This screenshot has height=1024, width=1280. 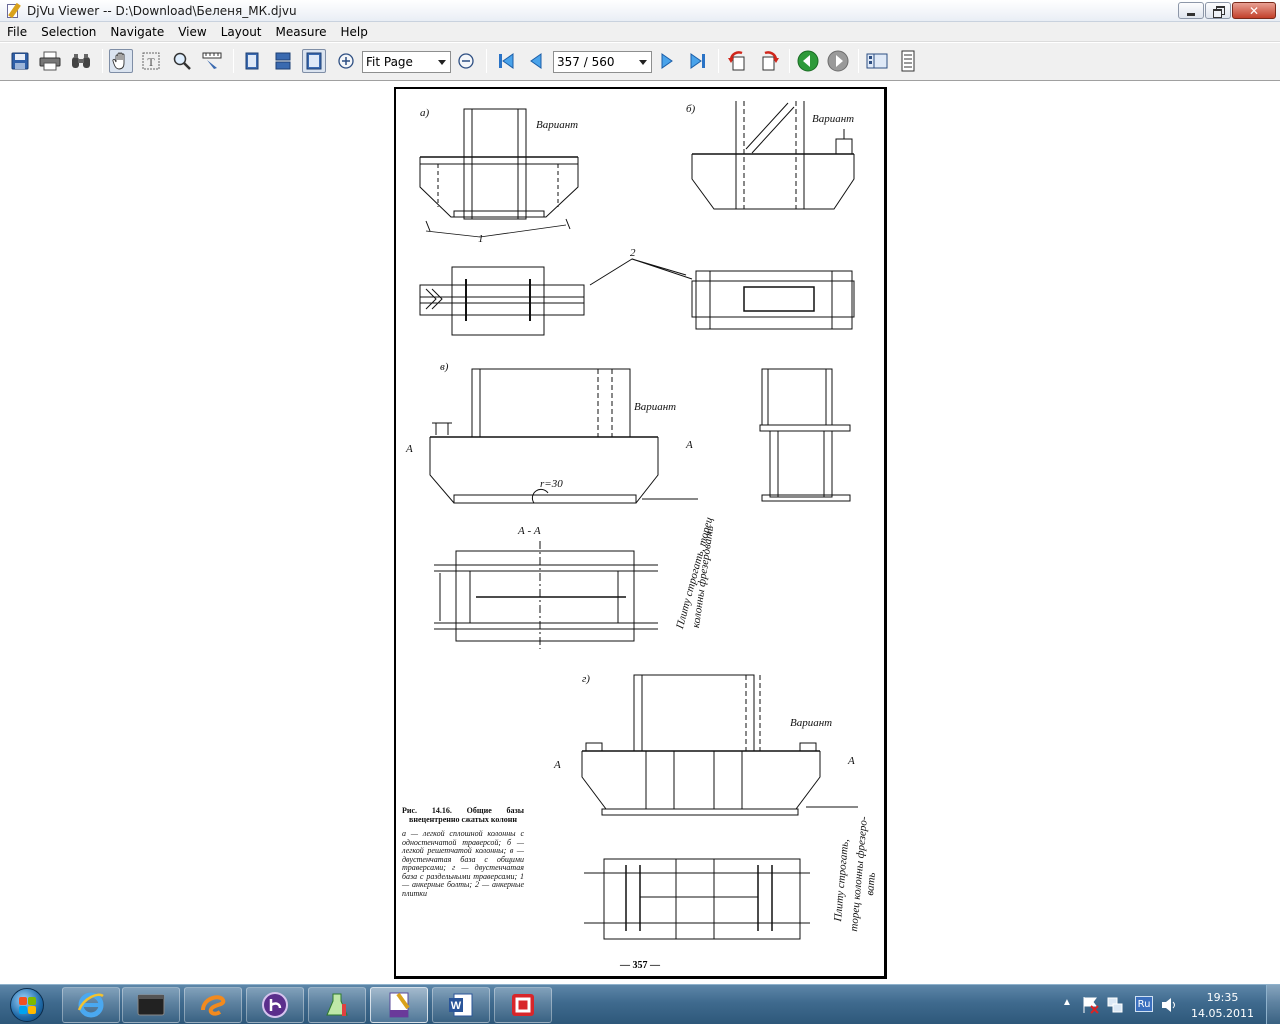 I want to click on taskbar-red-app, so click(x=523, y=1005).